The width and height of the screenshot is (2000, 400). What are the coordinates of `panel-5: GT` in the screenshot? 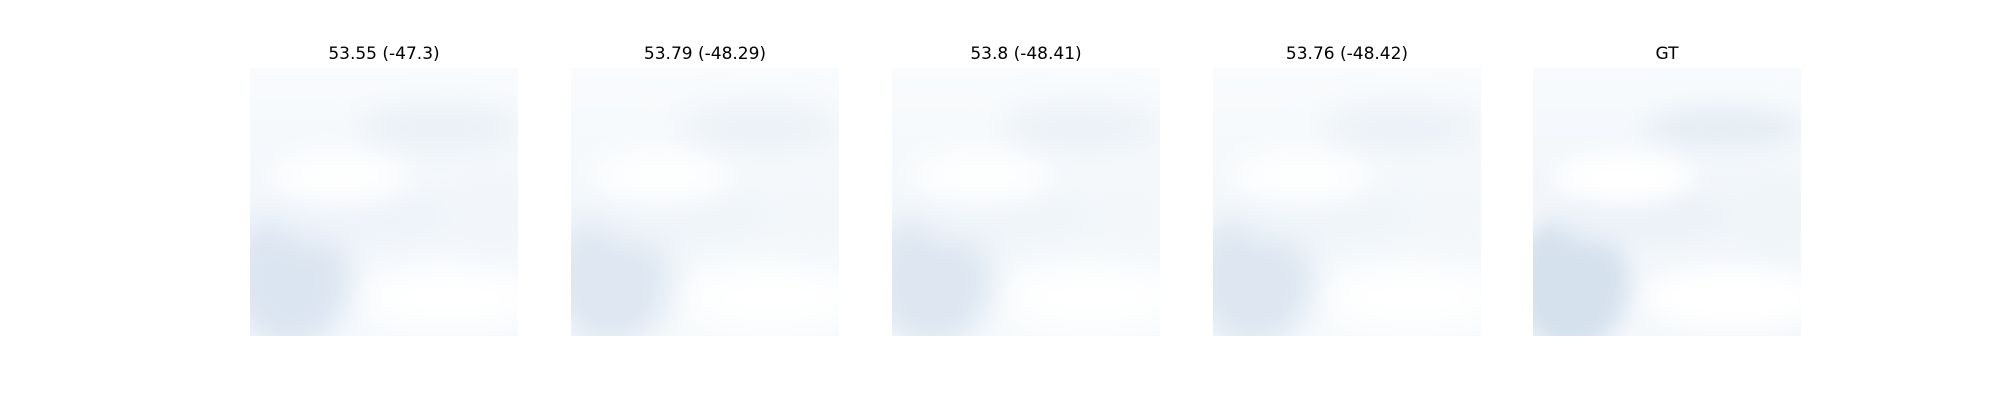 It's located at (1667, 200).